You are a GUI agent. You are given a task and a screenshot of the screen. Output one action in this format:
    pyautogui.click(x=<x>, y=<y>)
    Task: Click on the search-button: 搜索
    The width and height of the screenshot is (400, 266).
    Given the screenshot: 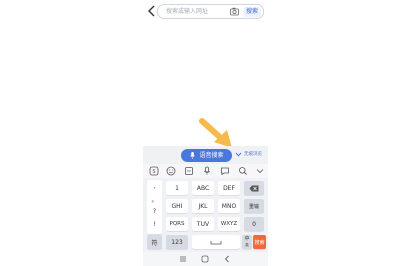 What is the action you would take?
    pyautogui.click(x=252, y=11)
    